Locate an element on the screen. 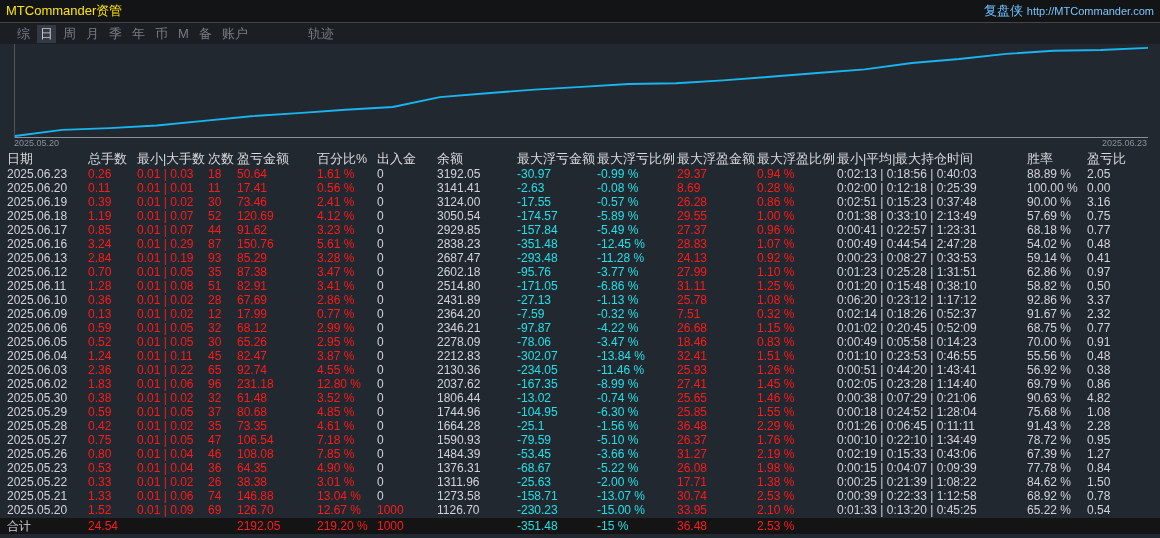  table-cell-text: -230.23 is located at coordinates (538, 510).